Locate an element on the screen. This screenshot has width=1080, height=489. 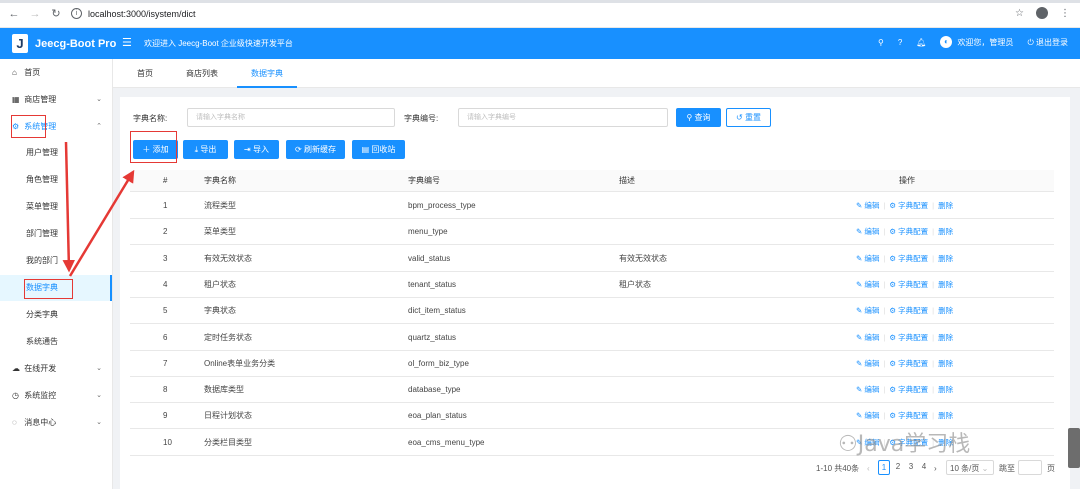
annotation-arrows is located at coordinates (98, 209).